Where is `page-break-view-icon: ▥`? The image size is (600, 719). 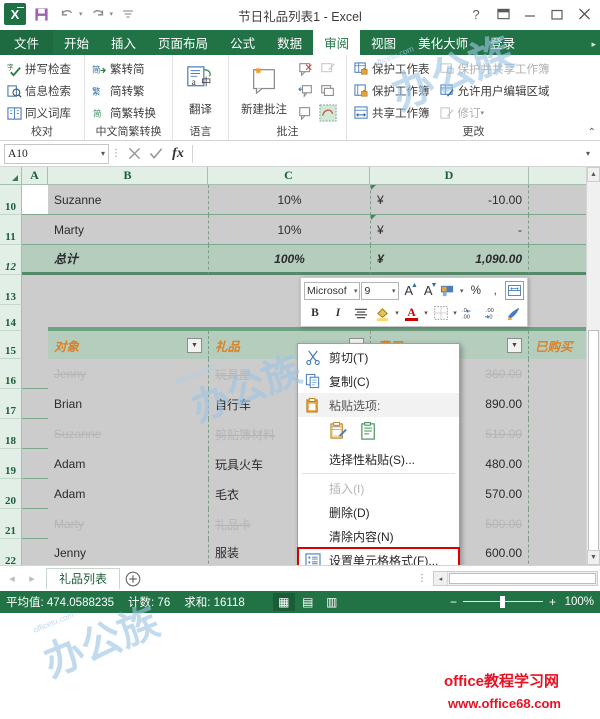
page-break-view-icon: ▥ is located at coordinates (332, 602).